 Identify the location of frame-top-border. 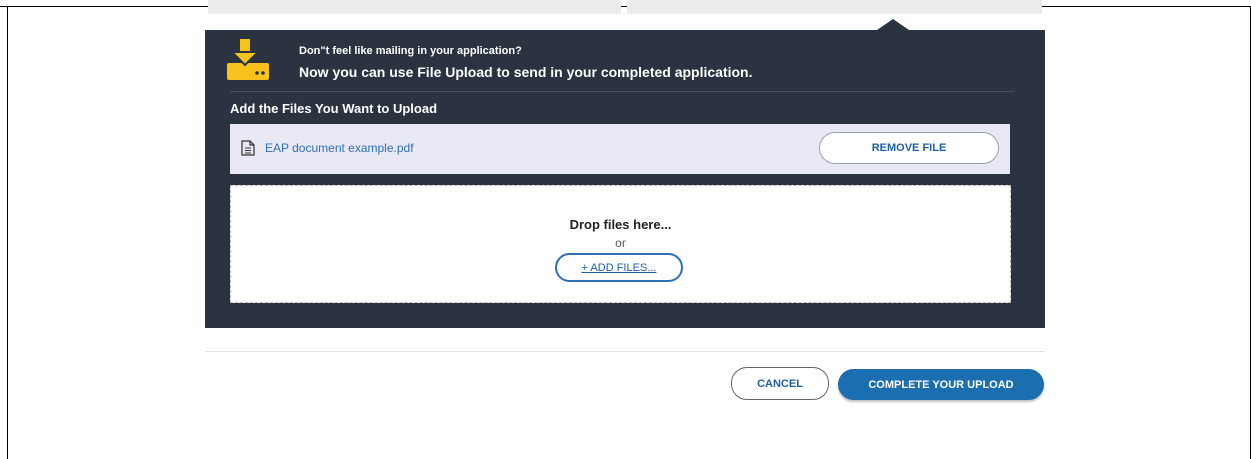
(625, 6).